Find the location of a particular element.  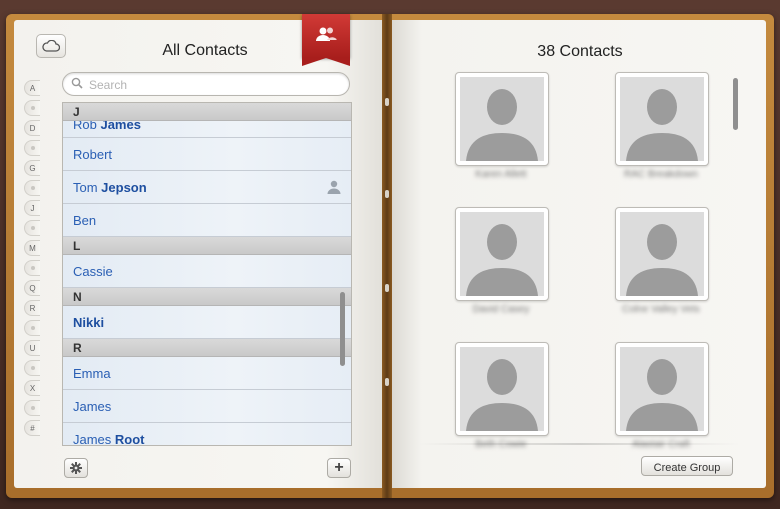

groups-bookmark-button is located at coordinates (326, 40).